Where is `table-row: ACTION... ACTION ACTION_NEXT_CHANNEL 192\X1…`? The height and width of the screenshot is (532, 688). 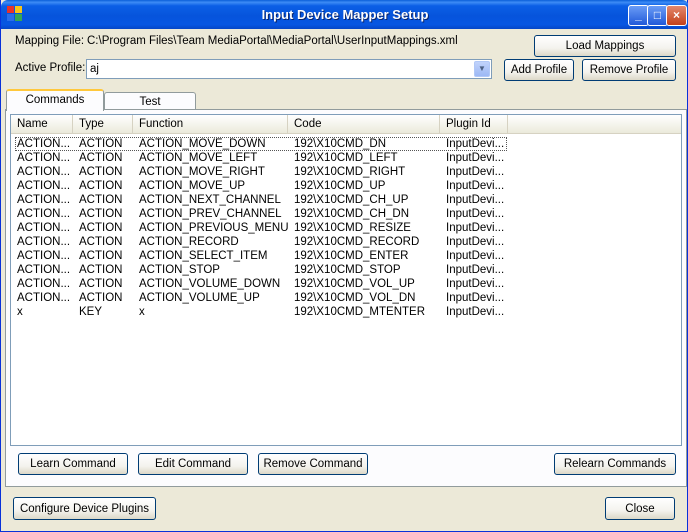
table-row: ACTION... ACTION ACTION_NEXT_CHANNEL 192\X1… is located at coordinates (346, 200).